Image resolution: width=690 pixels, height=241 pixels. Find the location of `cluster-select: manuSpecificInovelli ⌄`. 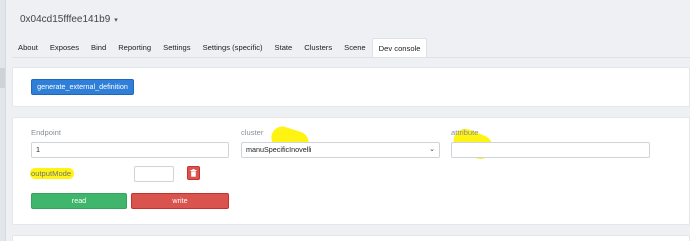

cluster-select: manuSpecificInovelli ⌄ is located at coordinates (340, 150).